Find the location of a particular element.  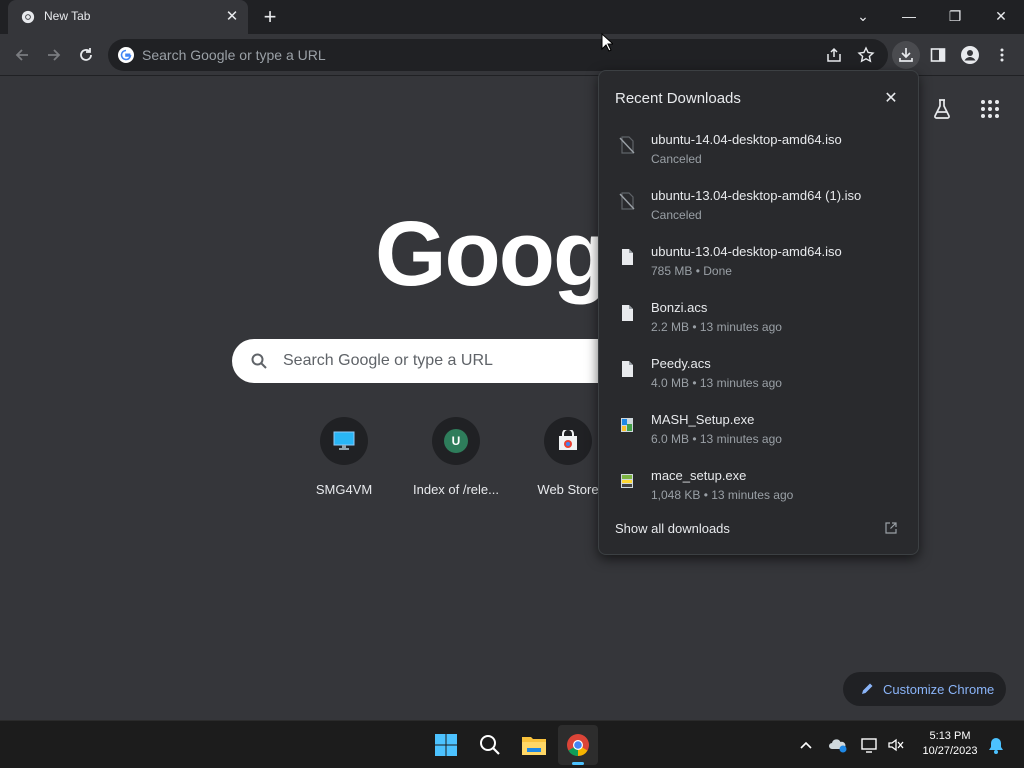

network-tray-icon is located at coordinates (870, 745).